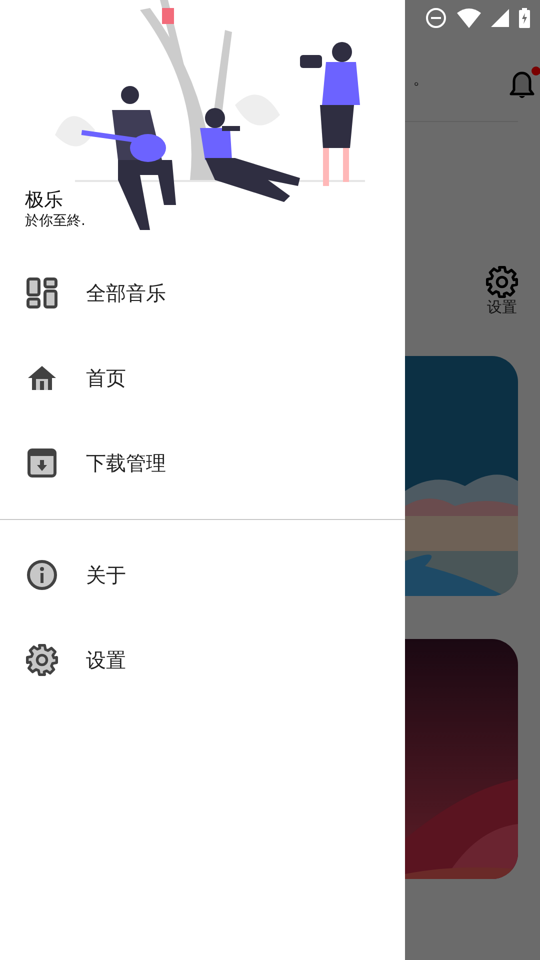  Describe the element at coordinates (421, 79) in the screenshot. I see `header-text: 。` at that location.